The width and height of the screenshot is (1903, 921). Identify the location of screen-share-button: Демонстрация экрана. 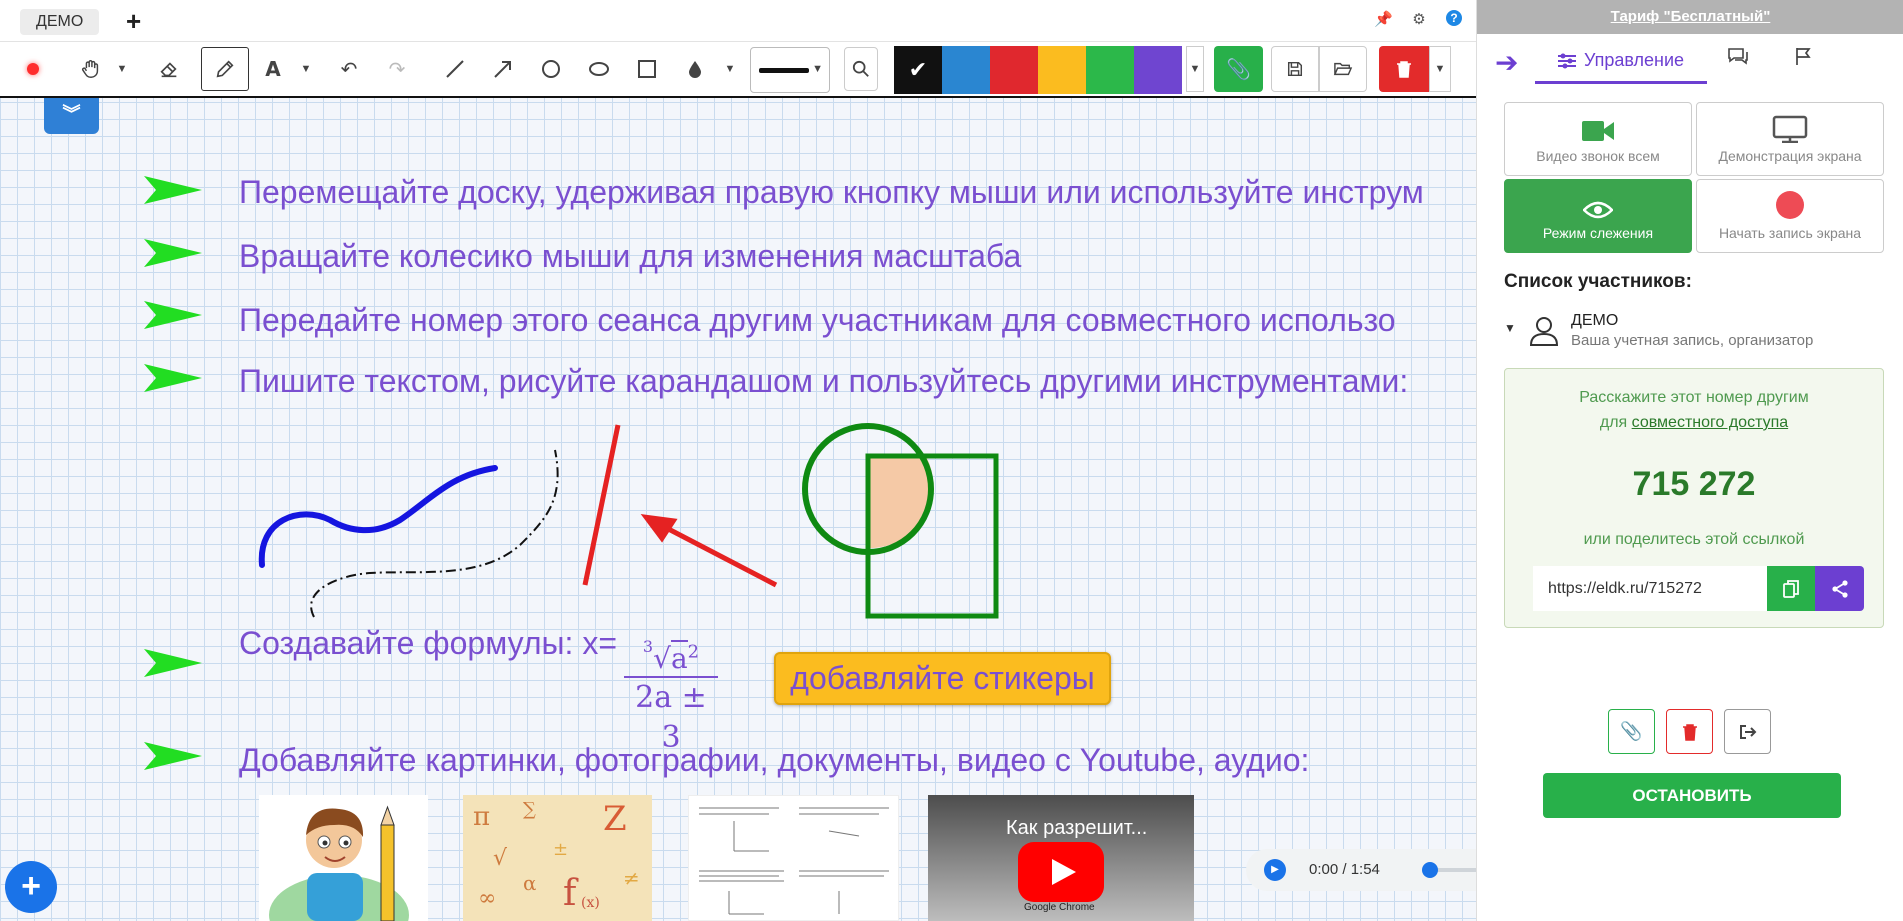
(1790, 139).